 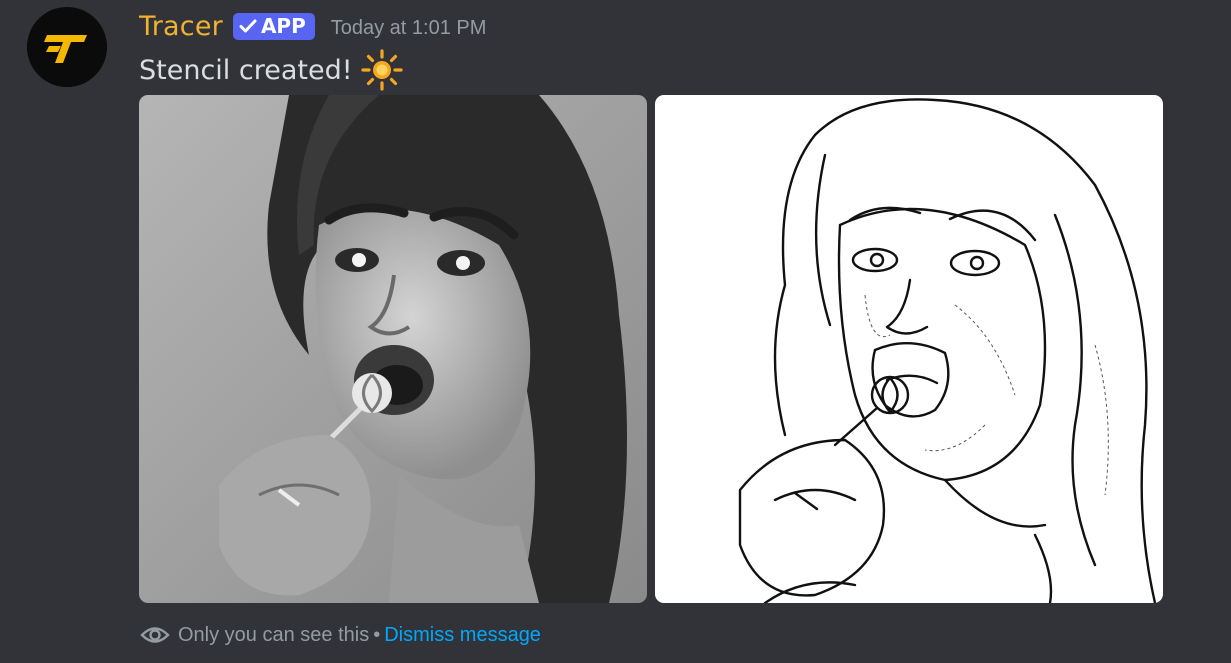 I want to click on avatar, so click(x=67, y=47).